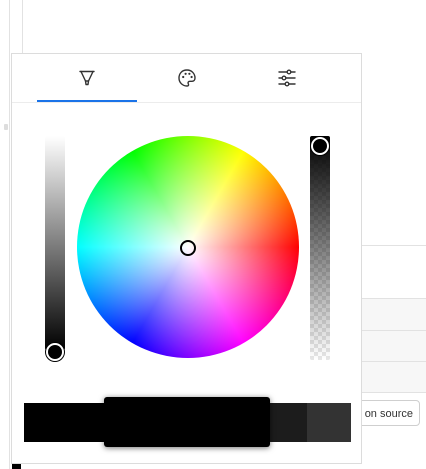 The image size is (426, 469). What do you see at coordinates (394, 245) in the screenshot?
I see `row-divider` at bounding box center [394, 245].